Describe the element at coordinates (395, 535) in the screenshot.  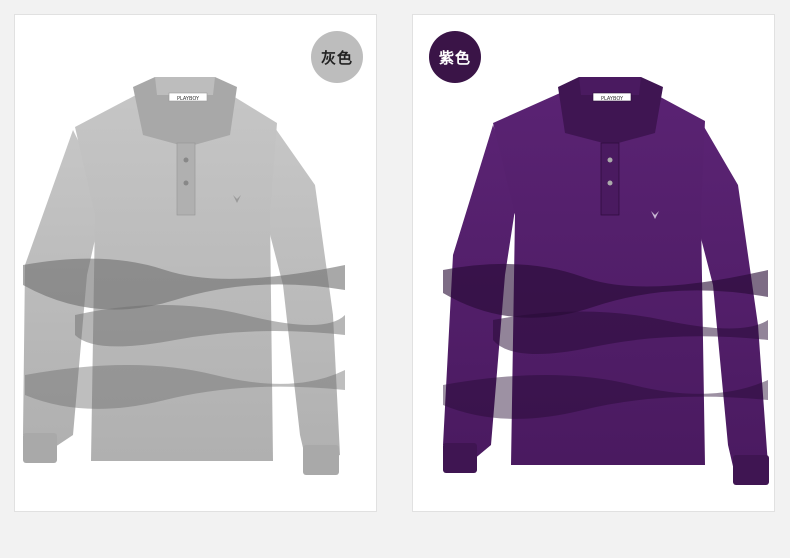
I see `page-footer-gap` at that location.